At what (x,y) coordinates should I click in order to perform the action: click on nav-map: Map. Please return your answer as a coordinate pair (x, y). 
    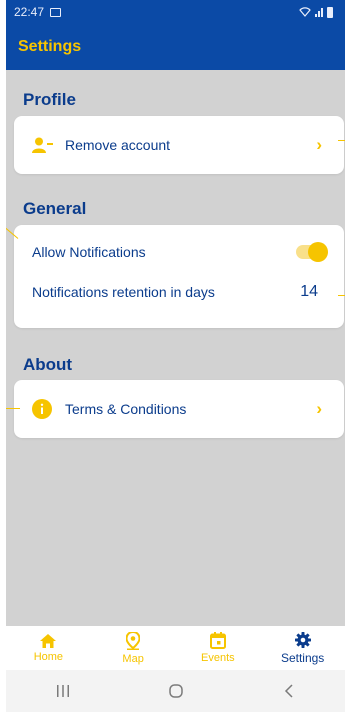
    Looking at the image, I should click on (133, 648).